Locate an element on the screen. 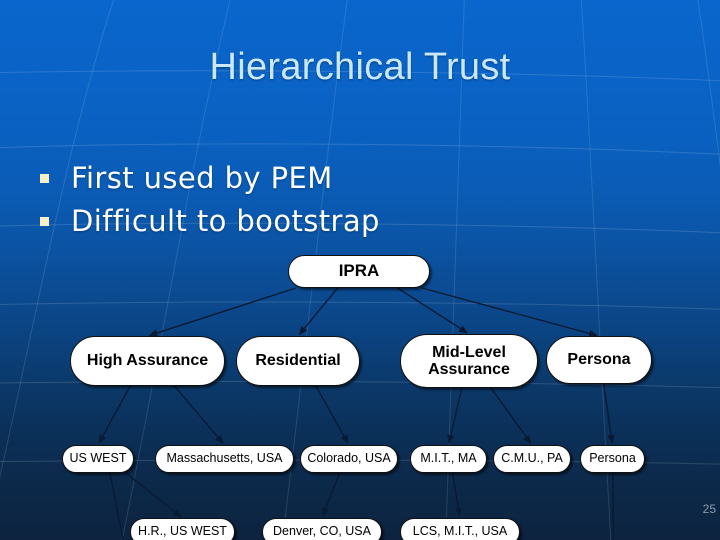  page-number: 25 is located at coordinates (709, 509).